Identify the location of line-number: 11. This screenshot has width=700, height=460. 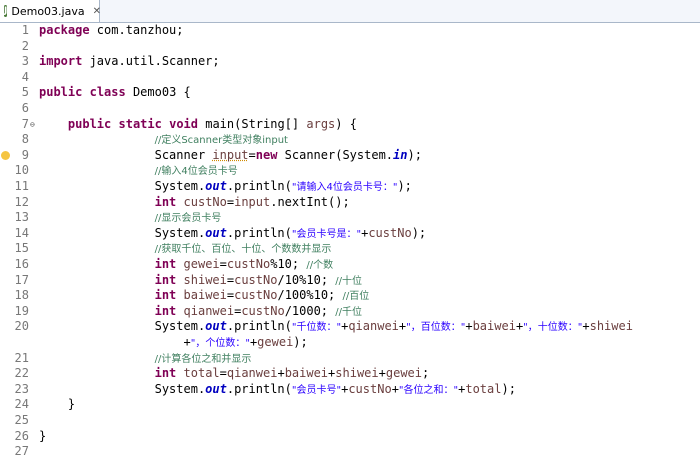
(21, 186).